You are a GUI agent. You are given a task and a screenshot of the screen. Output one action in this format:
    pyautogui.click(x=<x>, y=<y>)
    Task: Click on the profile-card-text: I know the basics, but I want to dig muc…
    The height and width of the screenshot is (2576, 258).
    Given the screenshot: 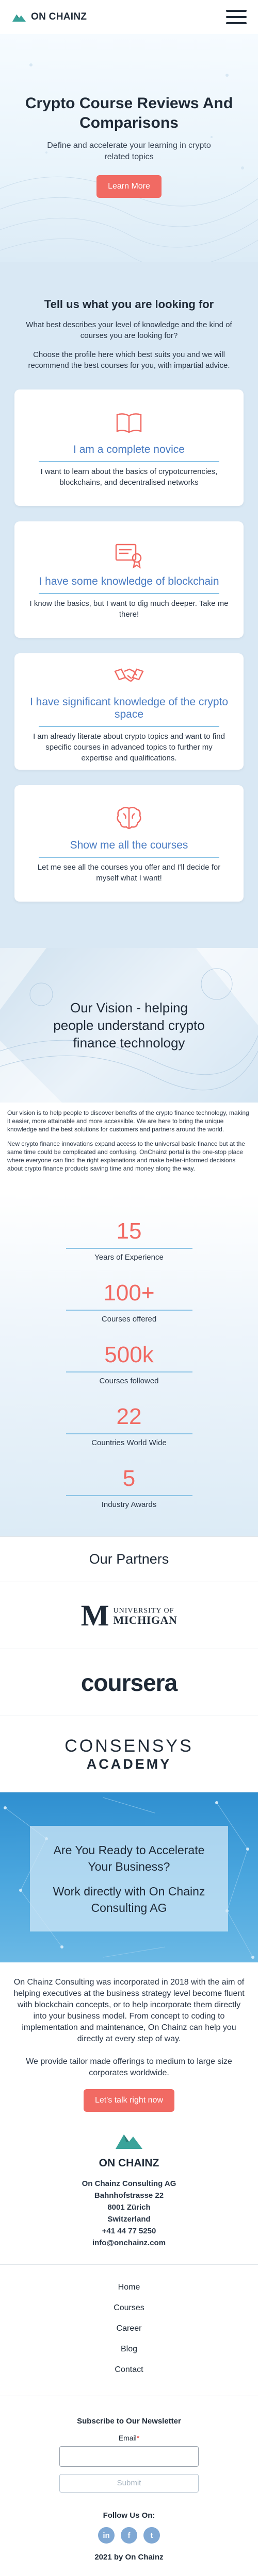 What is the action you would take?
    pyautogui.click(x=129, y=609)
    